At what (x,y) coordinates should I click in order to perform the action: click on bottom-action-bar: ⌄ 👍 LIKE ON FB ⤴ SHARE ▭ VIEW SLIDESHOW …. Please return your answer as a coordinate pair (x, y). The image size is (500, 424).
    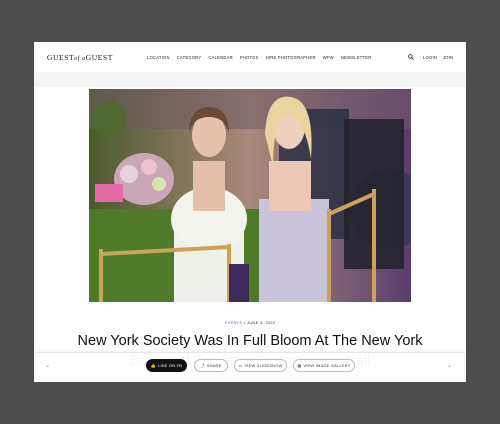
    Looking at the image, I should click on (250, 365).